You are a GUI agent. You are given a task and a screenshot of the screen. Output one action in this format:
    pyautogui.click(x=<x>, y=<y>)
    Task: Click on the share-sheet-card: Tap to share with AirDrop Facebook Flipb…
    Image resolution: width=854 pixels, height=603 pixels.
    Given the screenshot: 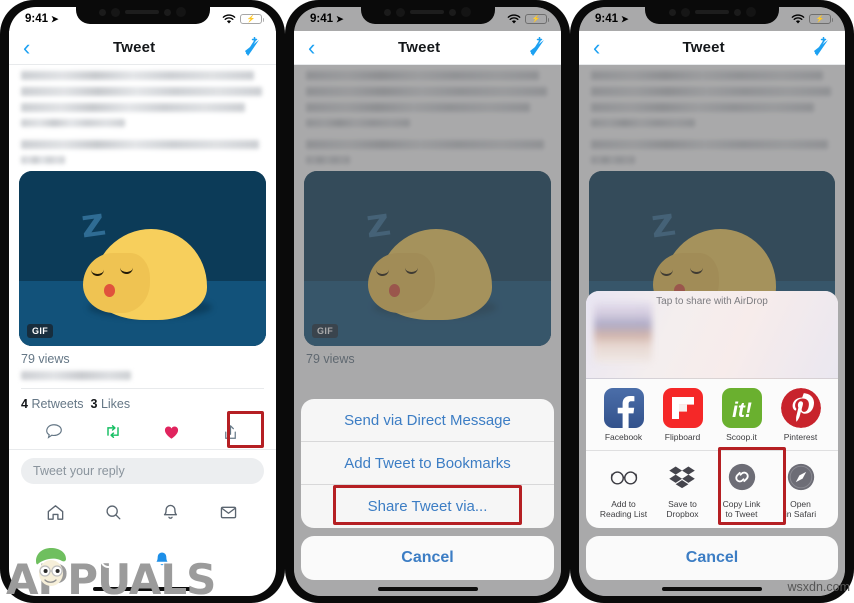 What is the action you would take?
    pyautogui.click(x=712, y=409)
    